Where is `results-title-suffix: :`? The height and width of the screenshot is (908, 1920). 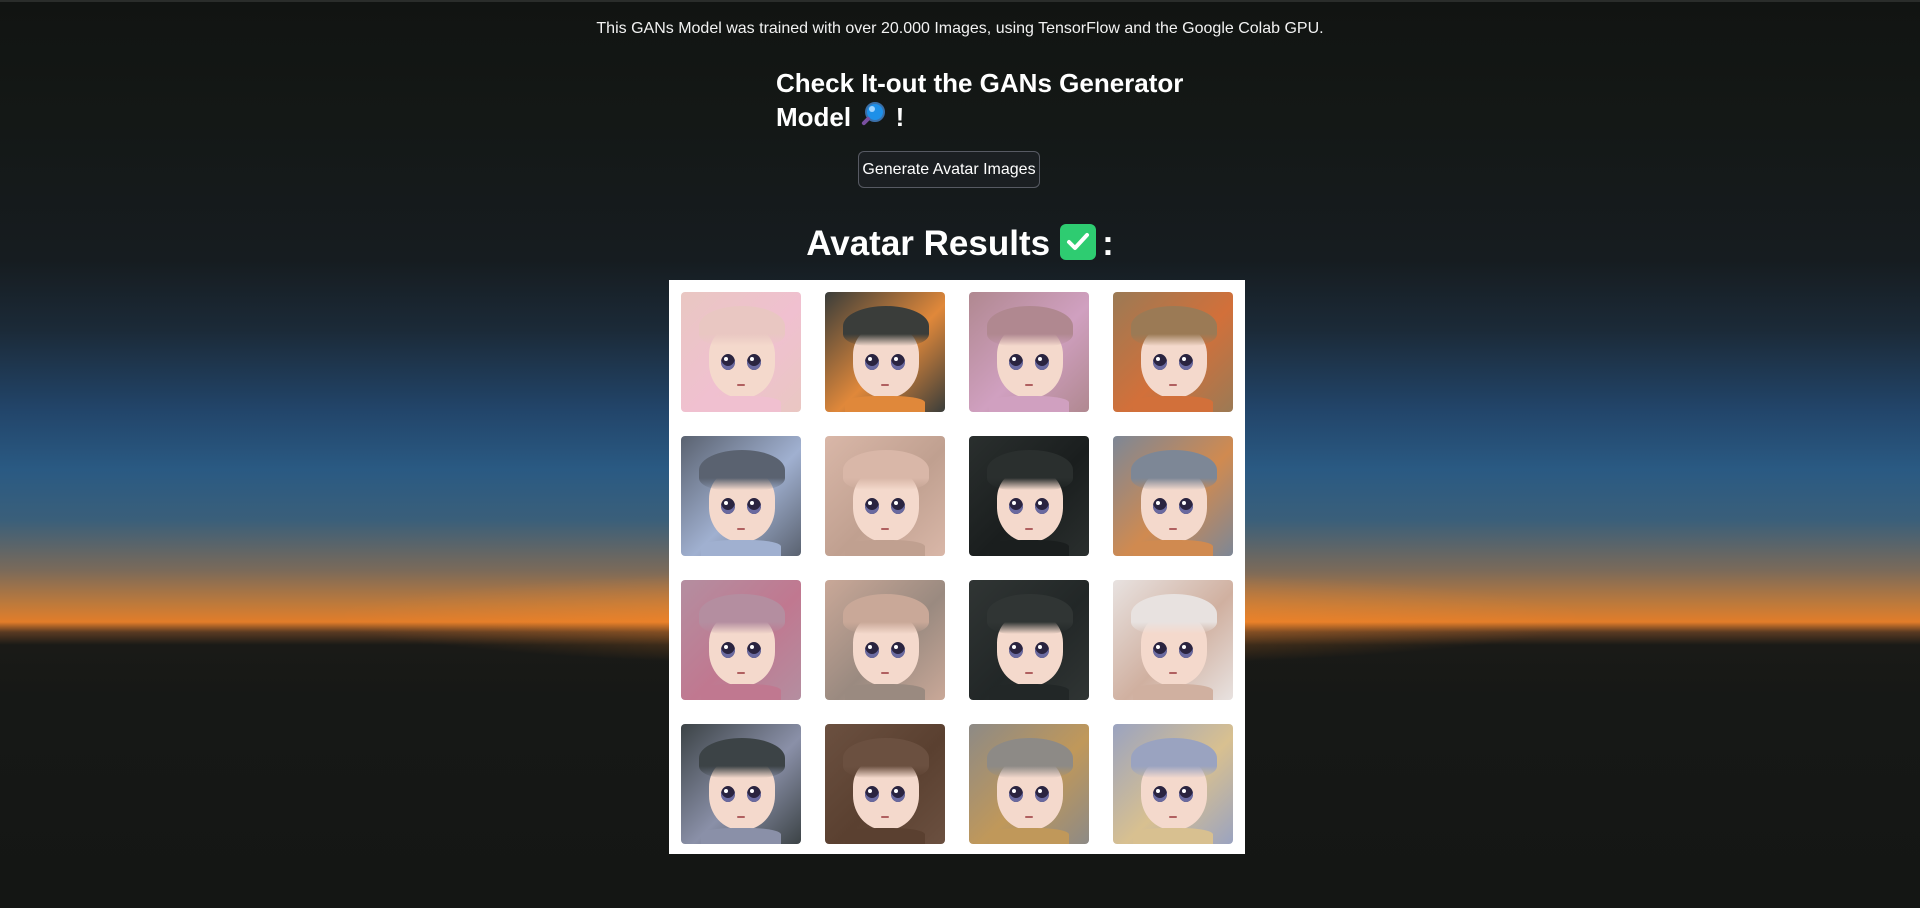 results-title-suffix: : is located at coordinates (1108, 243).